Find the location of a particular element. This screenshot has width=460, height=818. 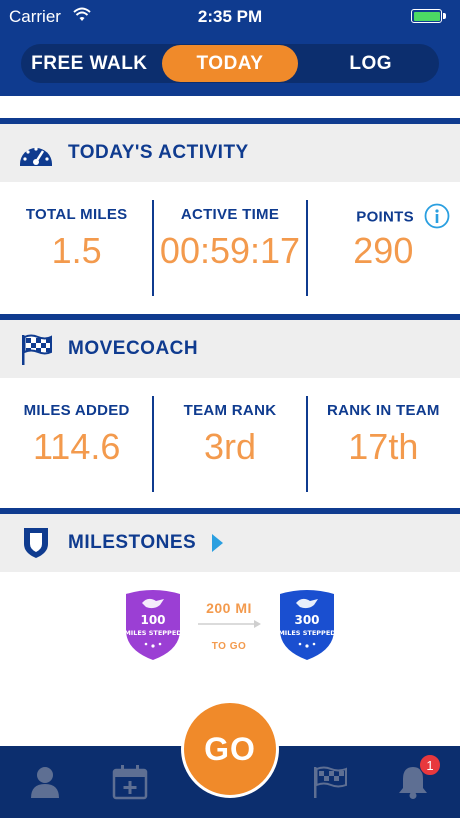

milestone-badge-current: 100 MILES STEPPED is located at coordinates (153, 625).